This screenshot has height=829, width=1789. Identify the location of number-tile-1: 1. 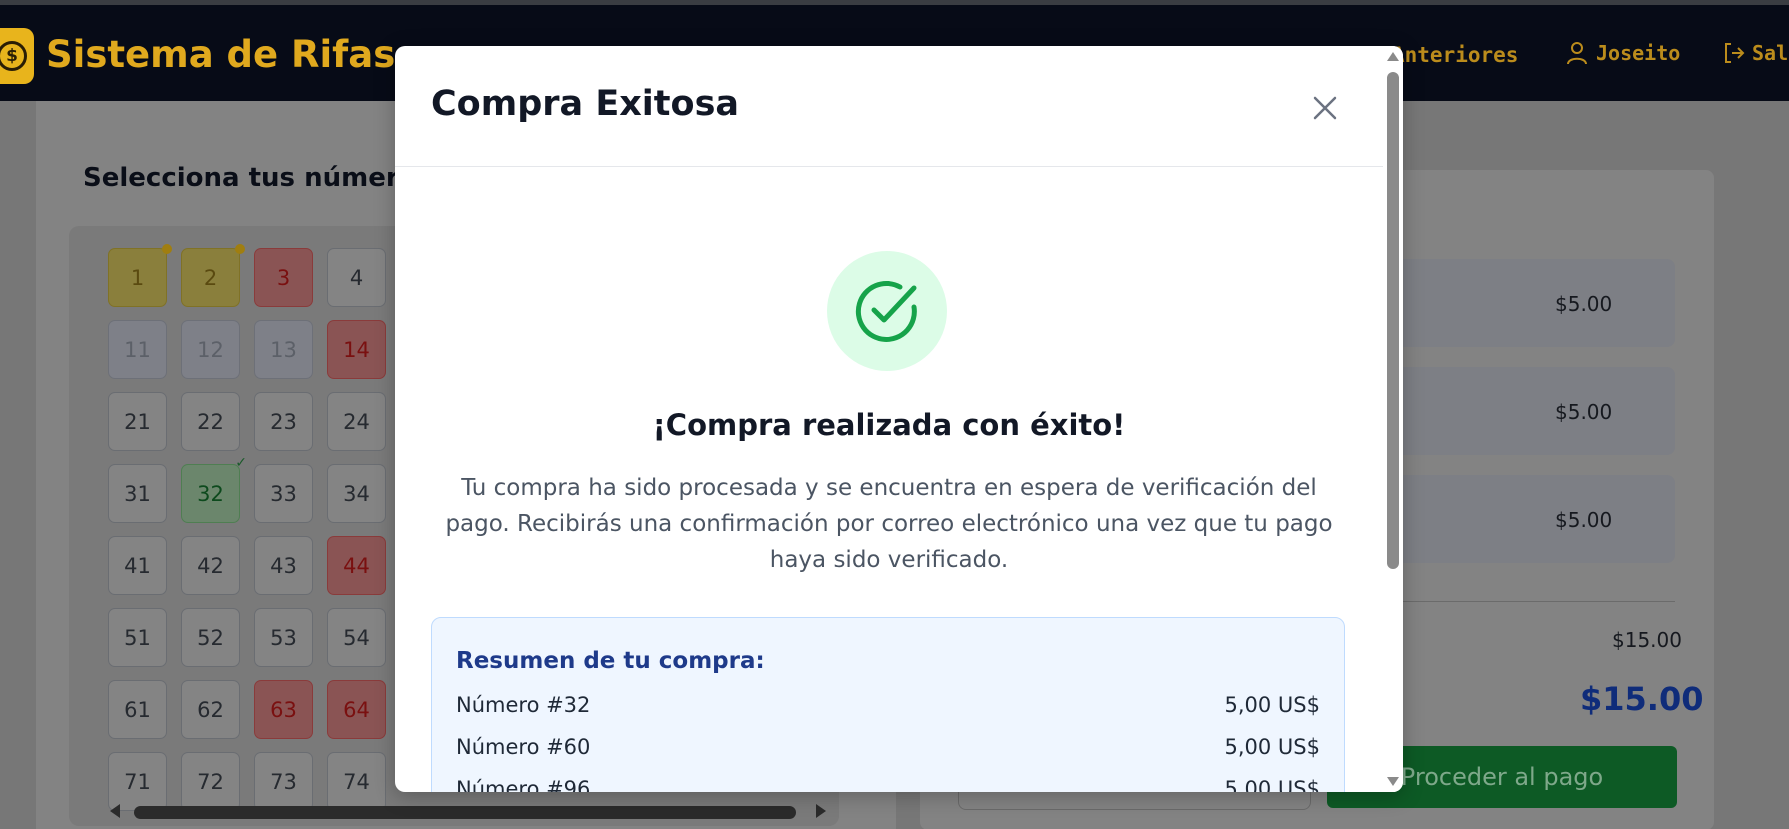
(140, 275).